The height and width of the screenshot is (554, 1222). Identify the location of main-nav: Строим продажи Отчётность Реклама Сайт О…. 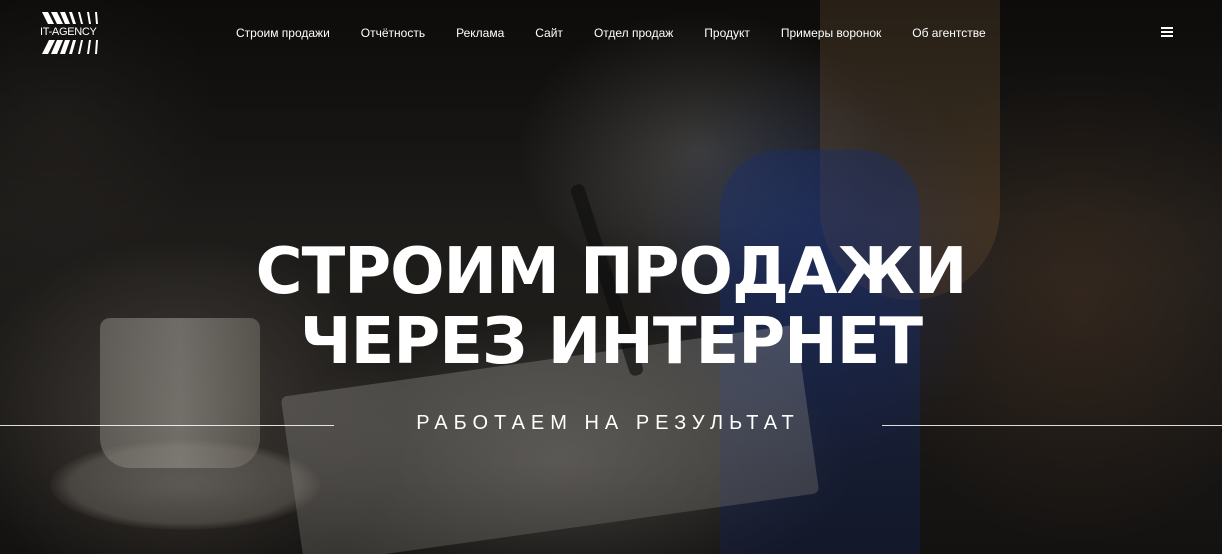
(626, 33).